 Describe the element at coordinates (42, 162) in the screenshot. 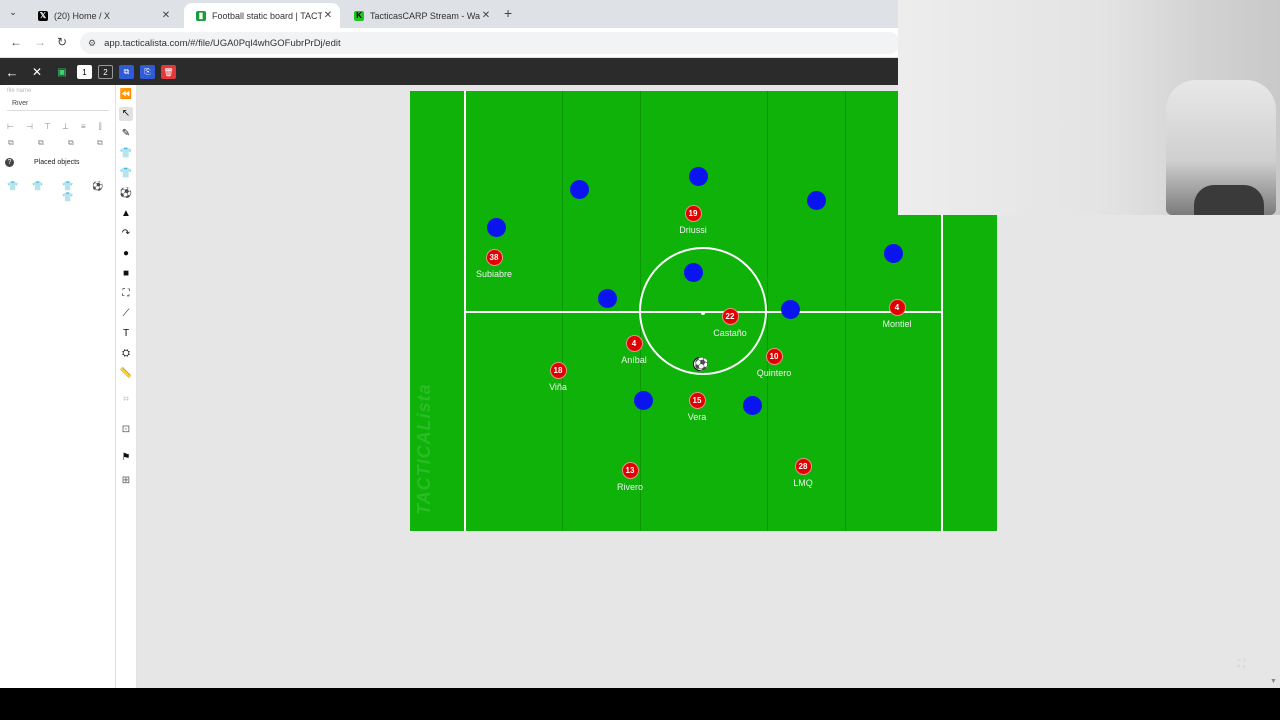

I see `placed-objects-header: ? Placed objects` at that location.